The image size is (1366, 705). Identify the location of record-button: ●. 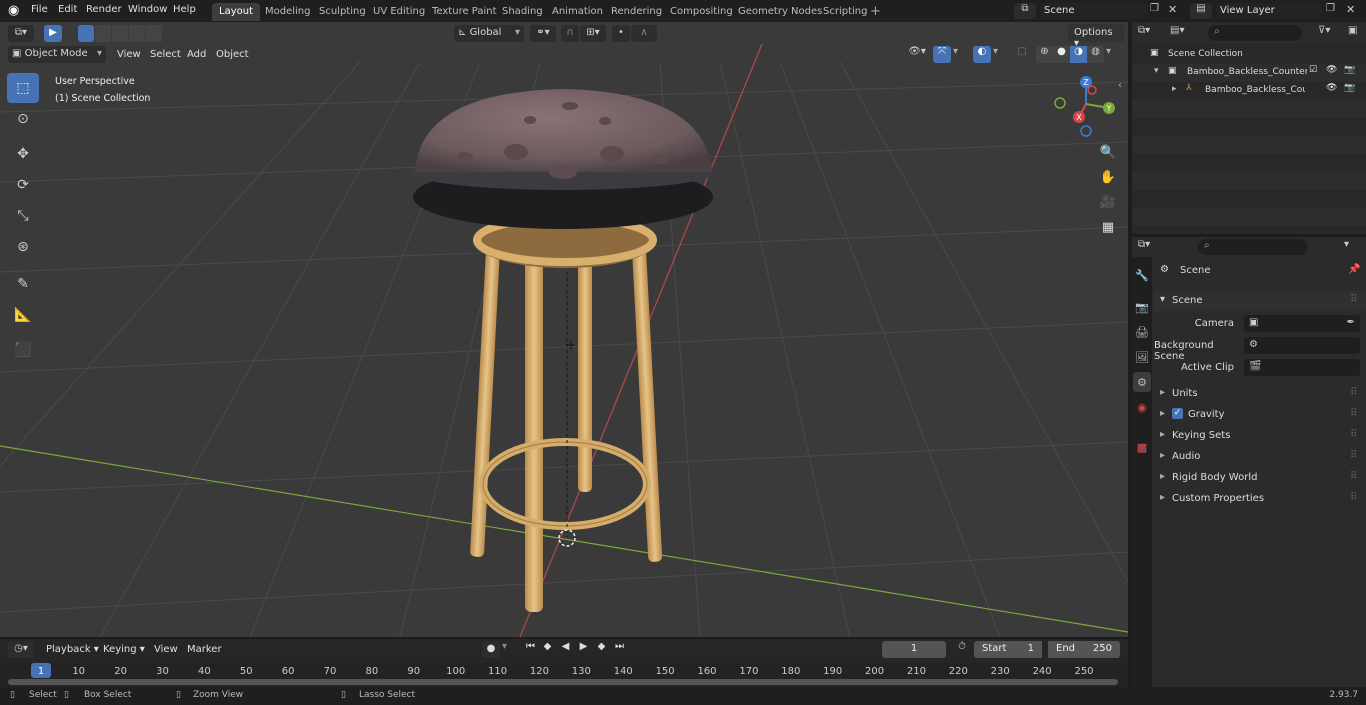
(491, 649).